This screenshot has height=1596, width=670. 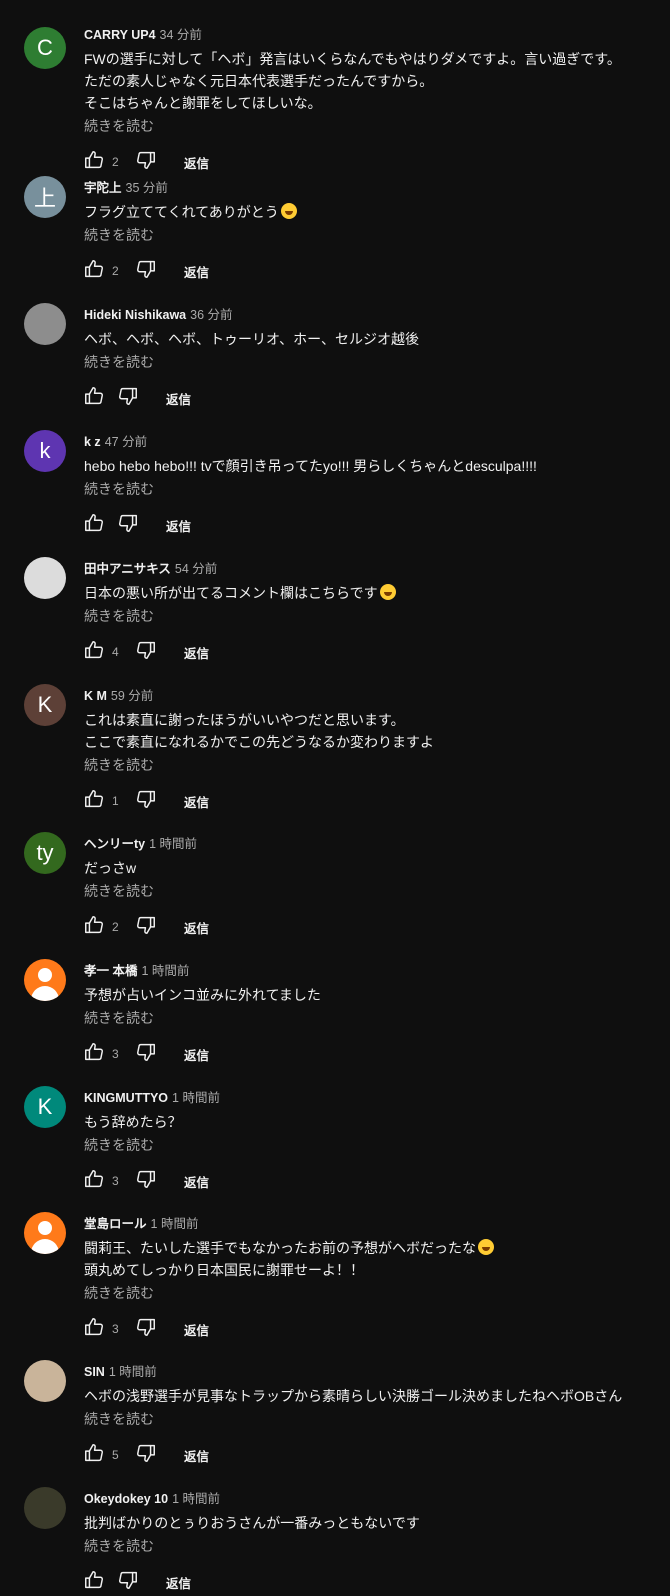 What do you see at coordinates (135, 315) in the screenshot?
I see `comment-author: Hideki Nishikawa` at bounding box center [135, 315].